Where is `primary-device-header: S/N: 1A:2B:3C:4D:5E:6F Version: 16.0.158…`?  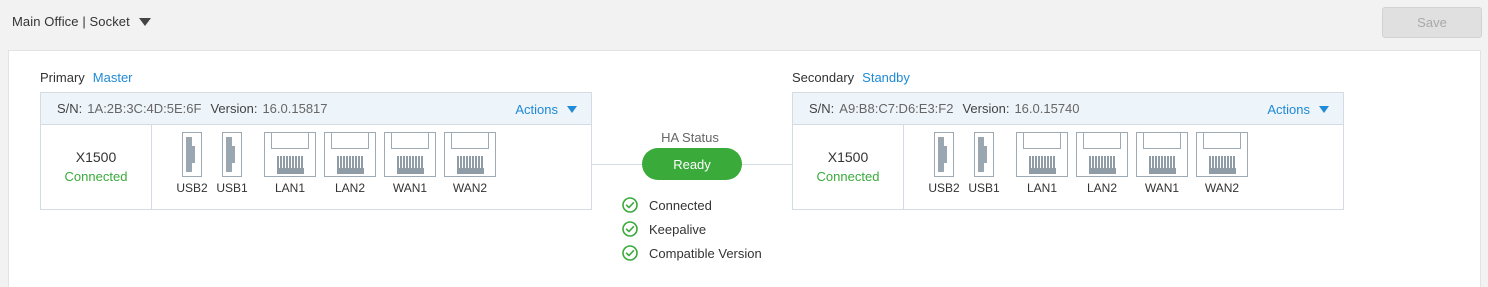
primary-device-header: S/N: 1A:2B:3C:4D:5E:6F Version: 16.0.158… is located at coordinates (316, 109).